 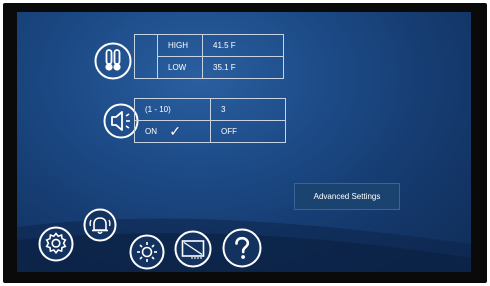 I want to click on table-row: ON ✓ OFF, so click(x=210, y=131).